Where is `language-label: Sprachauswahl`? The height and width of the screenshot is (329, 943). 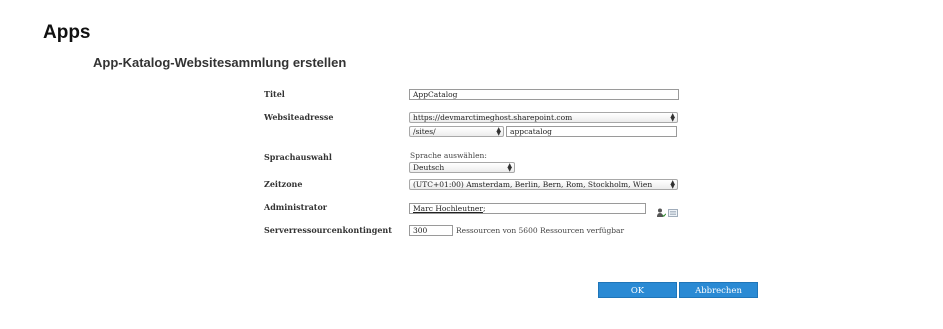 language-label: Sprachauswahl is located at coordinates (298, 157).